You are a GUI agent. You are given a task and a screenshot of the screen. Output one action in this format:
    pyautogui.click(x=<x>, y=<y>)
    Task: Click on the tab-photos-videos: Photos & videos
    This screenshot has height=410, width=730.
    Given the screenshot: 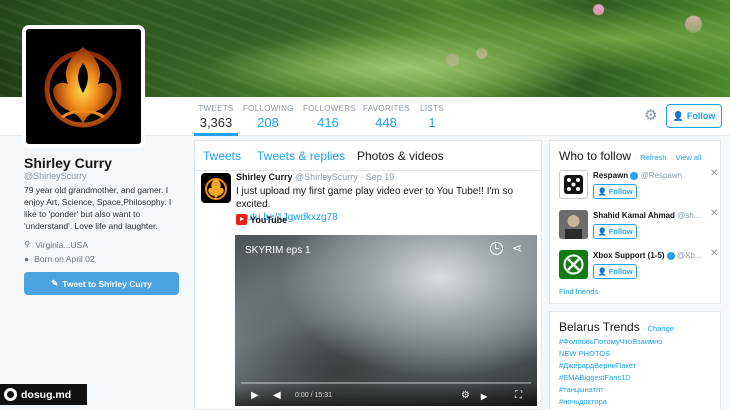 What is the action you would take?
    pyautogui.click(x=400, y=156)
    